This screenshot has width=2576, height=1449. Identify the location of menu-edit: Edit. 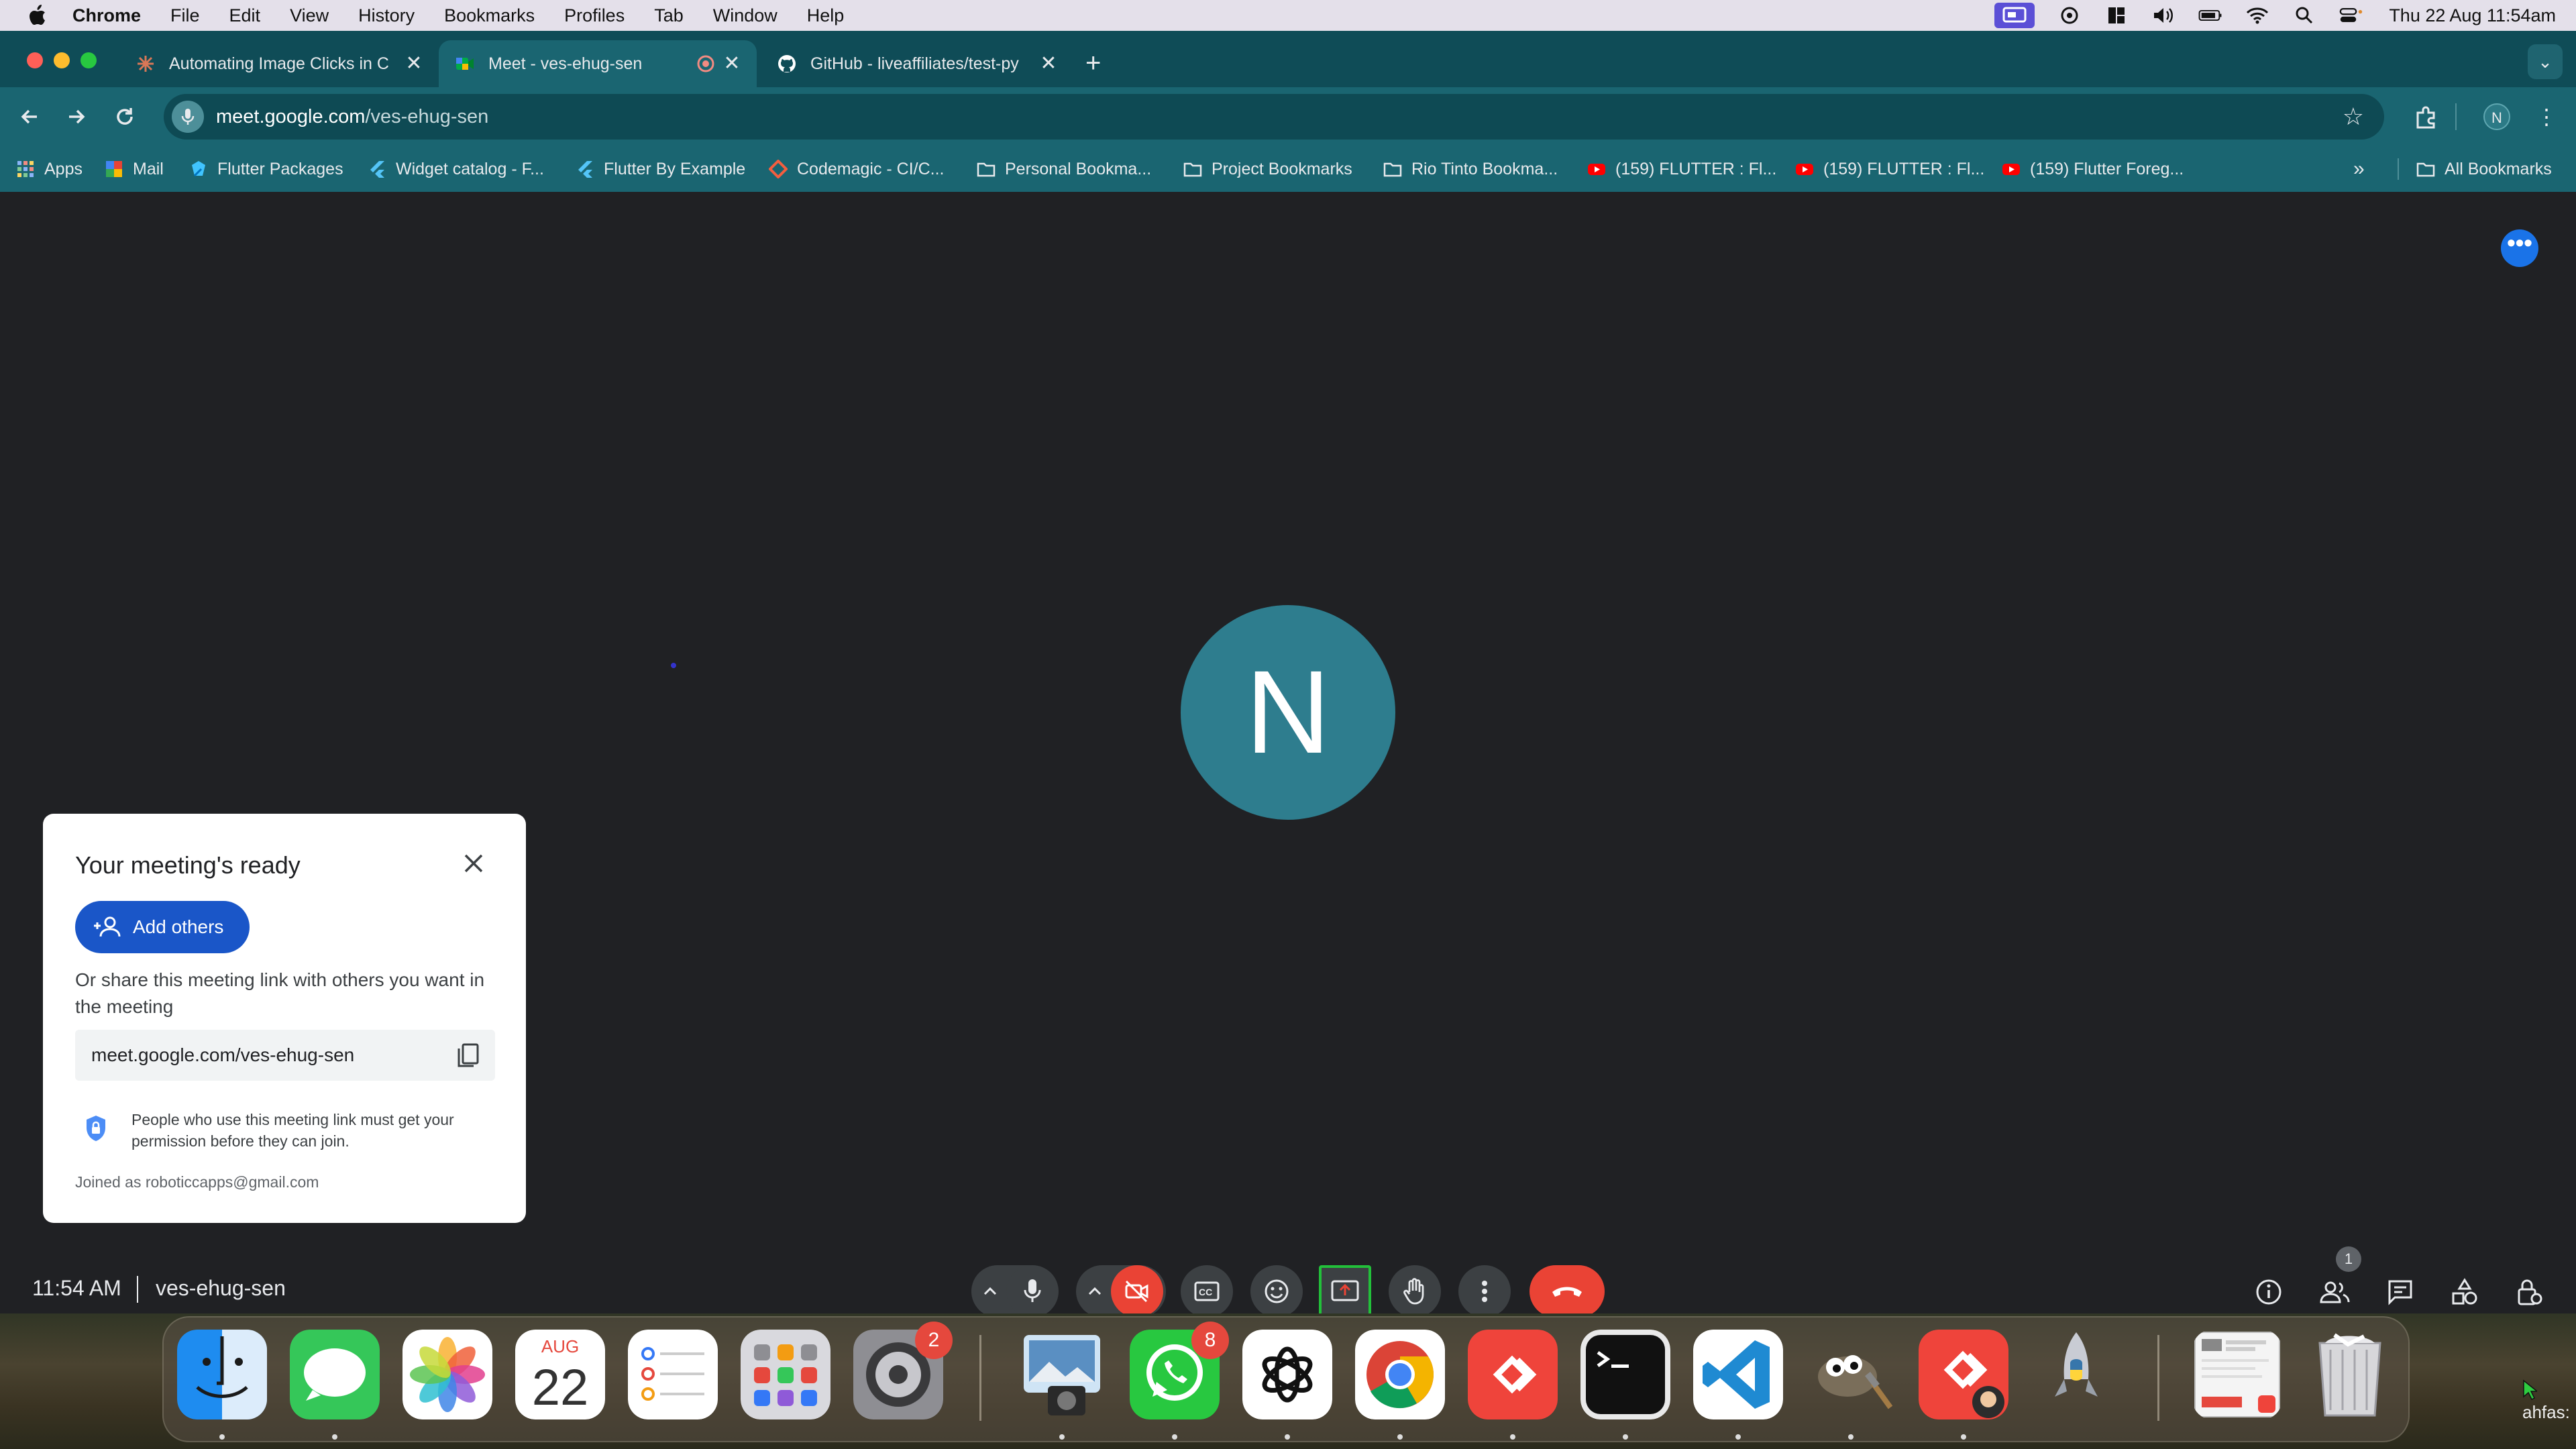
(245, 15).